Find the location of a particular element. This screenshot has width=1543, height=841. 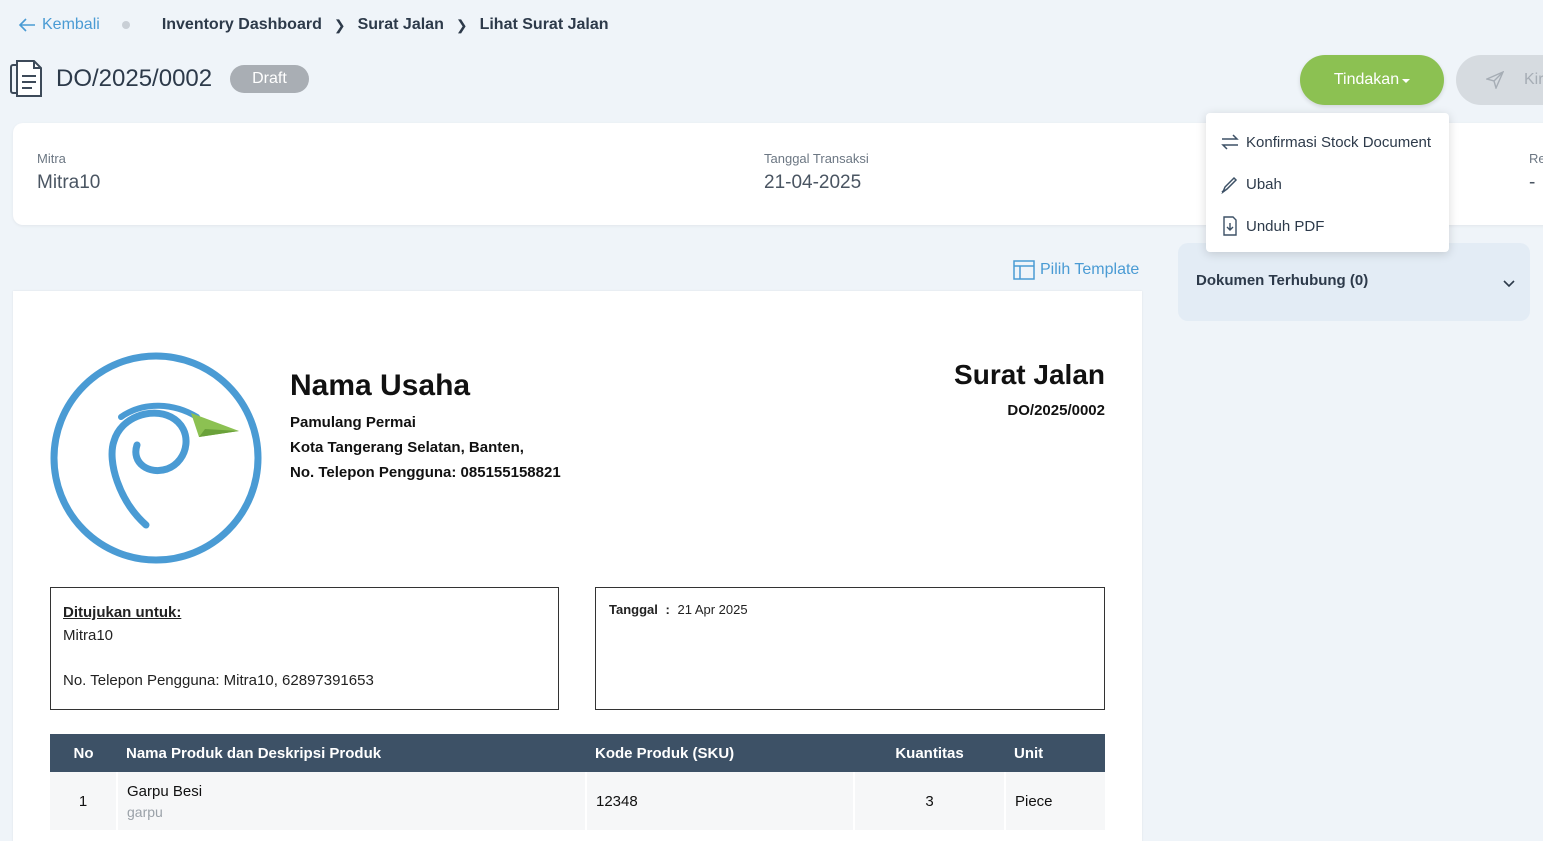

menu-item-label: Ubah is located at coordinates (1264, 184).